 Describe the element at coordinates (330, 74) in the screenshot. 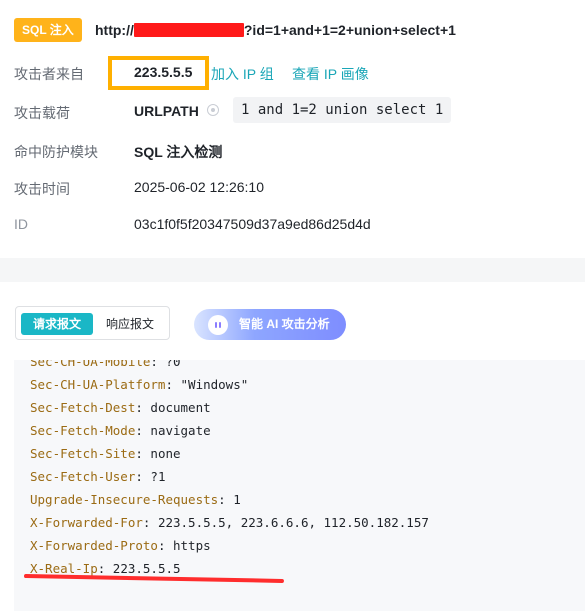

I see `view-ip-profile-link: 查看 IP 画像` at that location.